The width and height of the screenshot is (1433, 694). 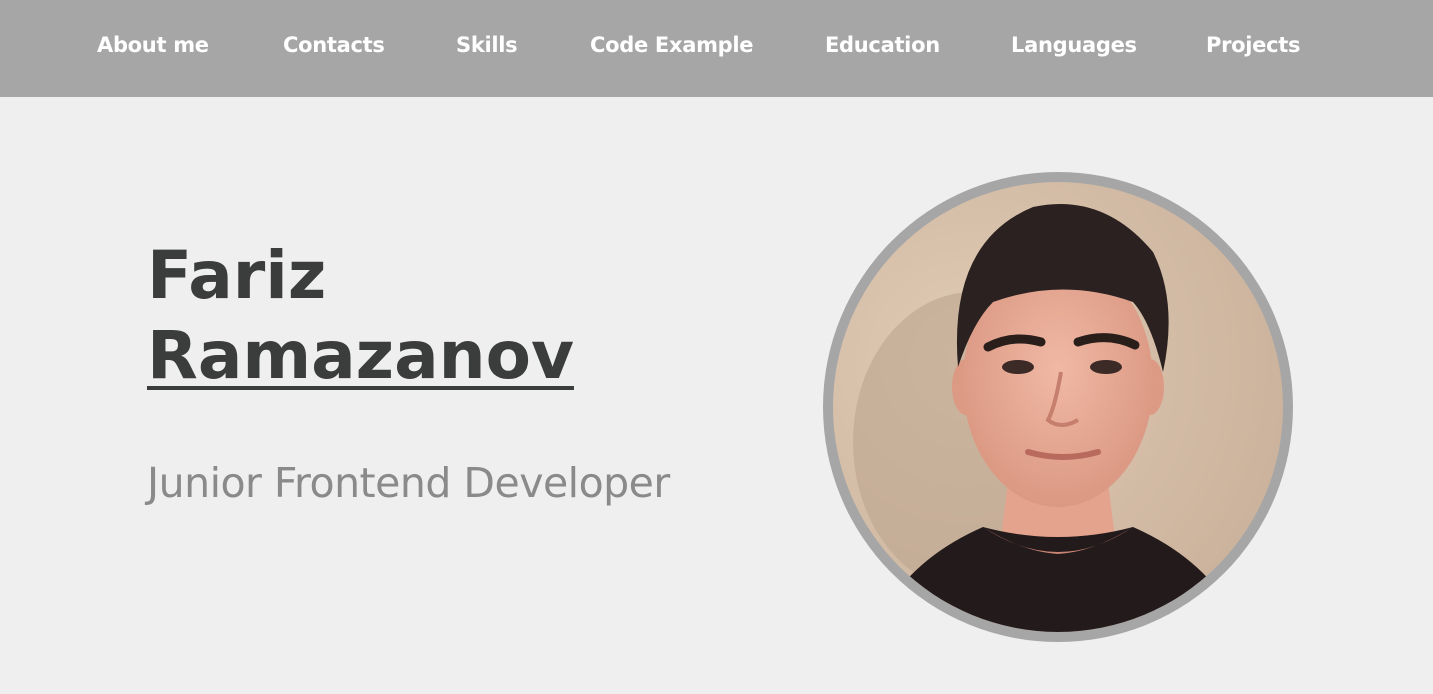 What do you see at coordinates (1253, 45) in the screenshot?
I see `nav-item-projects: Projects` at bounding box center [1253, 45].